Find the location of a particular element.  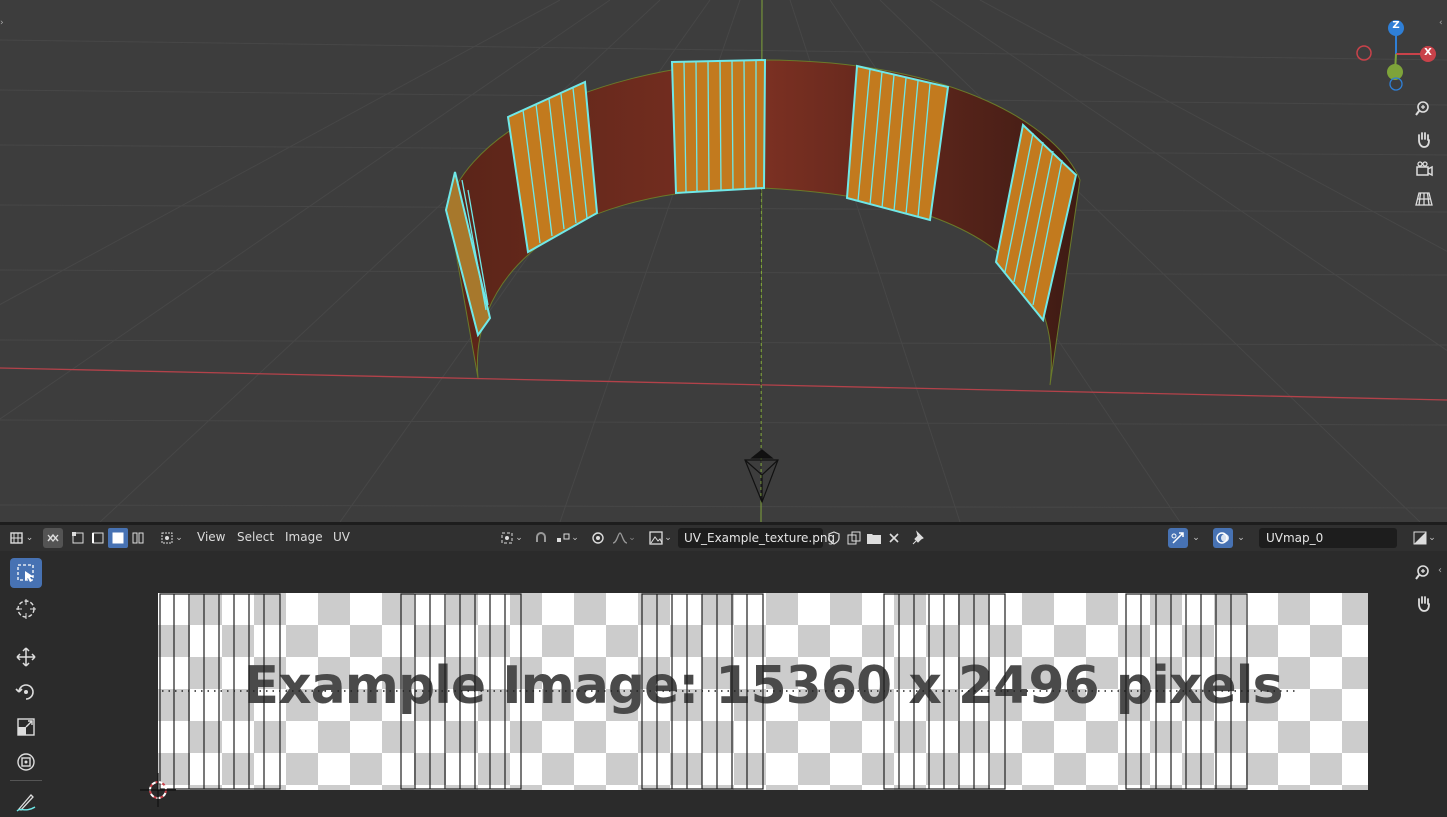

toolbar-expand-icon: › is located at coordinates (2, 23).